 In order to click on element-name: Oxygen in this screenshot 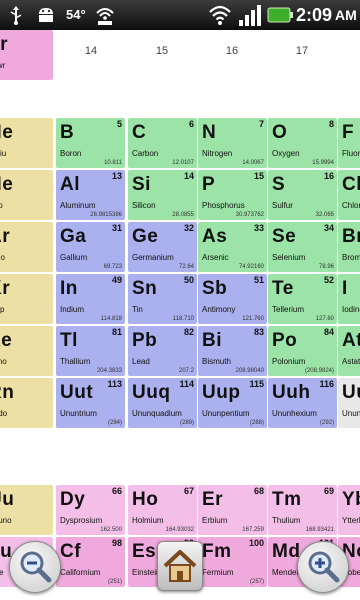, I will do `click(286, 153)`.